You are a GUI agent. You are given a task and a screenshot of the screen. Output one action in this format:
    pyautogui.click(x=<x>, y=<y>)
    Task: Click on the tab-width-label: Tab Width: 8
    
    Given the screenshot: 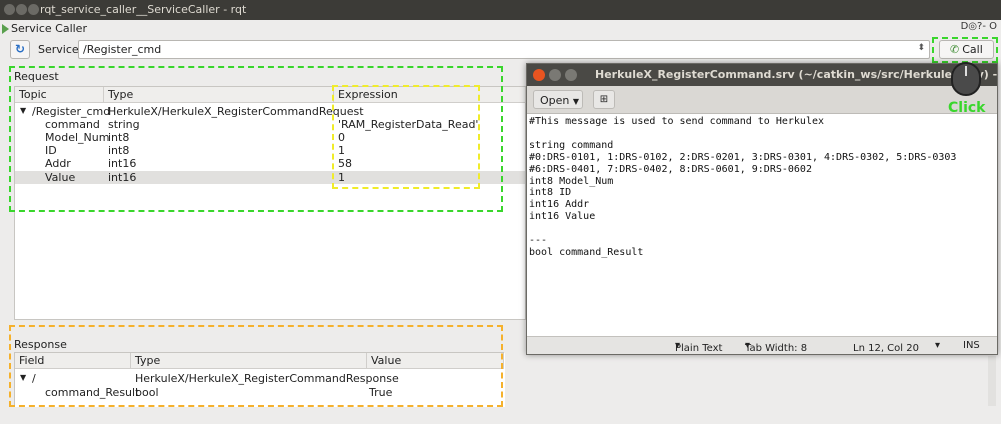 What is the action you would take?
    pyautogui.click(x=776, y=348)
    